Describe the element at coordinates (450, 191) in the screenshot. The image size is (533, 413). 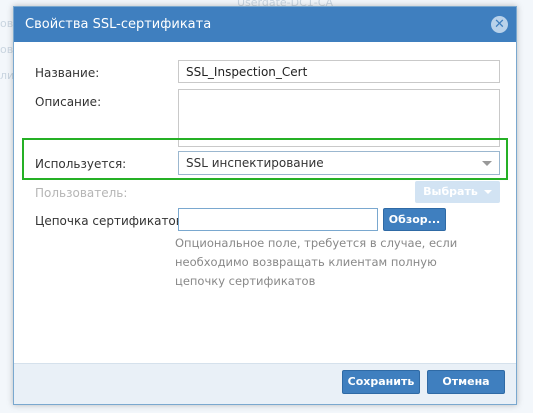
I see `select-user-button-label: Выбрать` at that location.